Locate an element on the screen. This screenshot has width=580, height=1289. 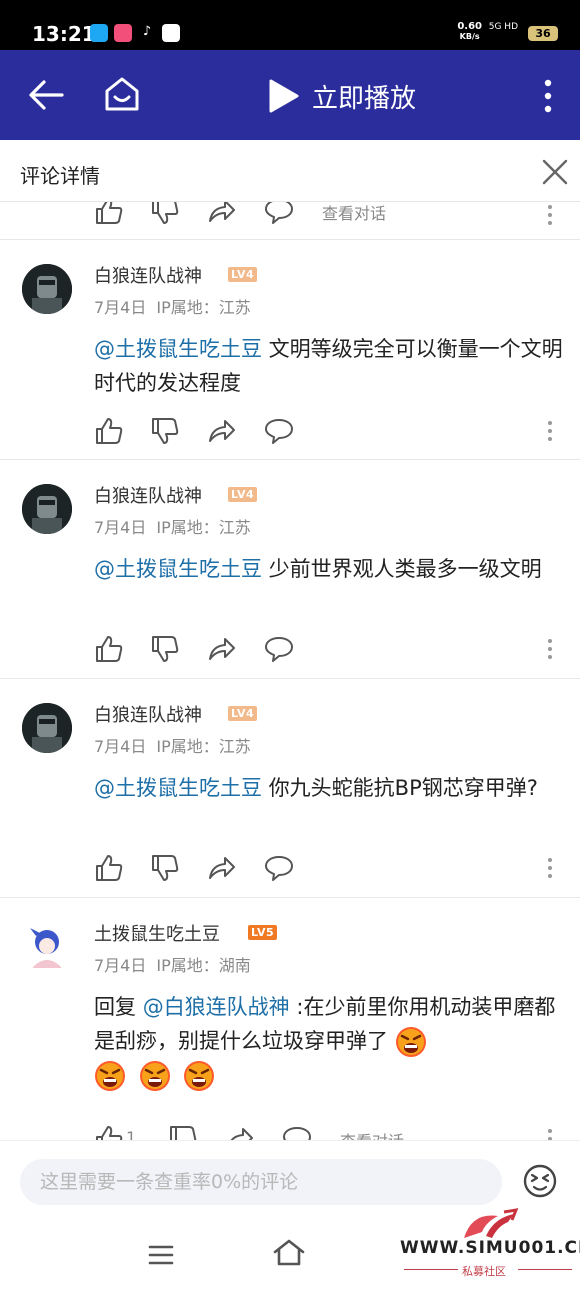
mention-link: @白狼连队战神 is located at coordinates (216, 1007).